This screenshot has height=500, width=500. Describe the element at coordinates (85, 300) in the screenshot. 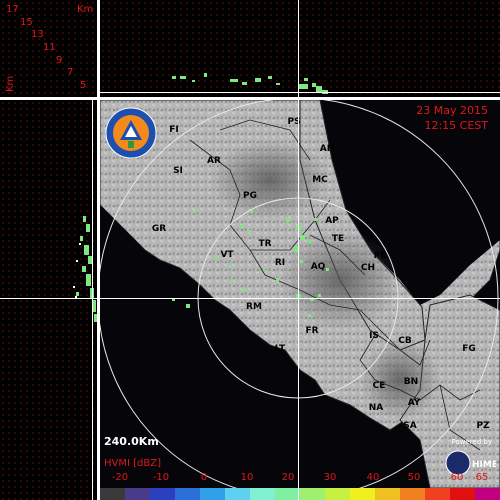

I see `echo-projection-left` at that location.